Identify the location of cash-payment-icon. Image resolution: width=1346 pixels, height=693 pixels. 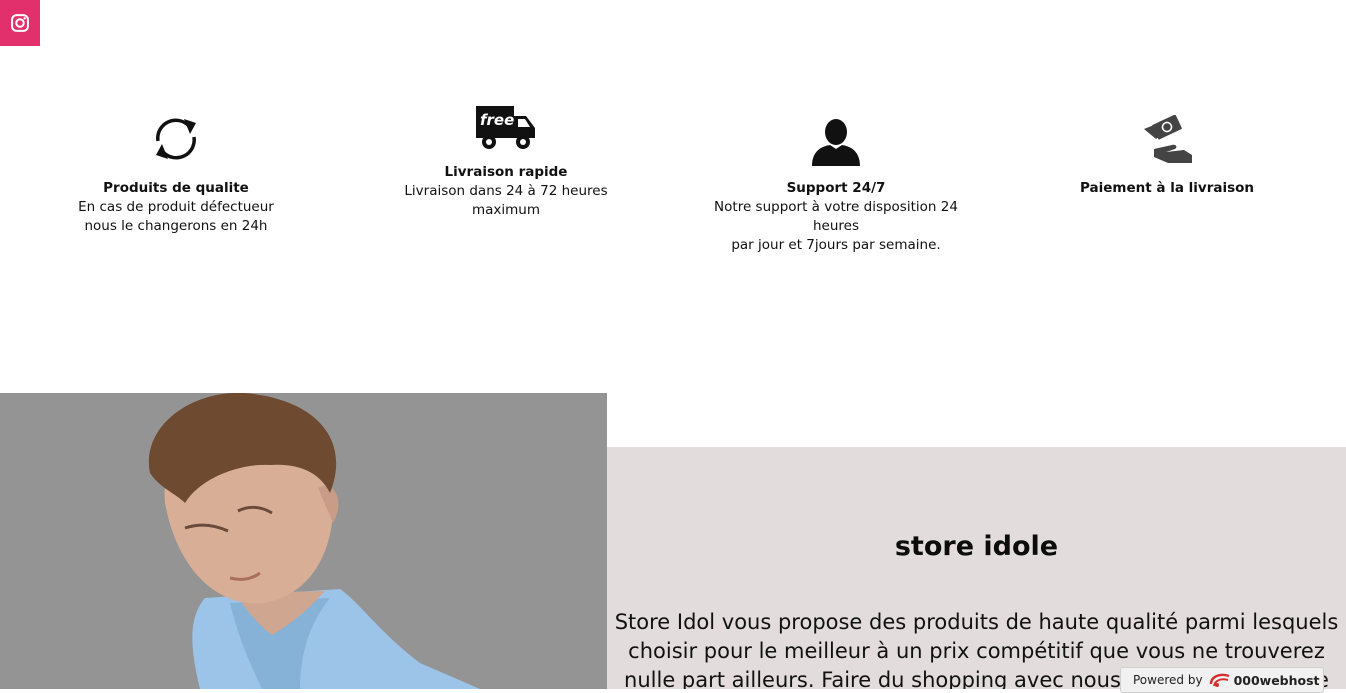
(1168, 139).